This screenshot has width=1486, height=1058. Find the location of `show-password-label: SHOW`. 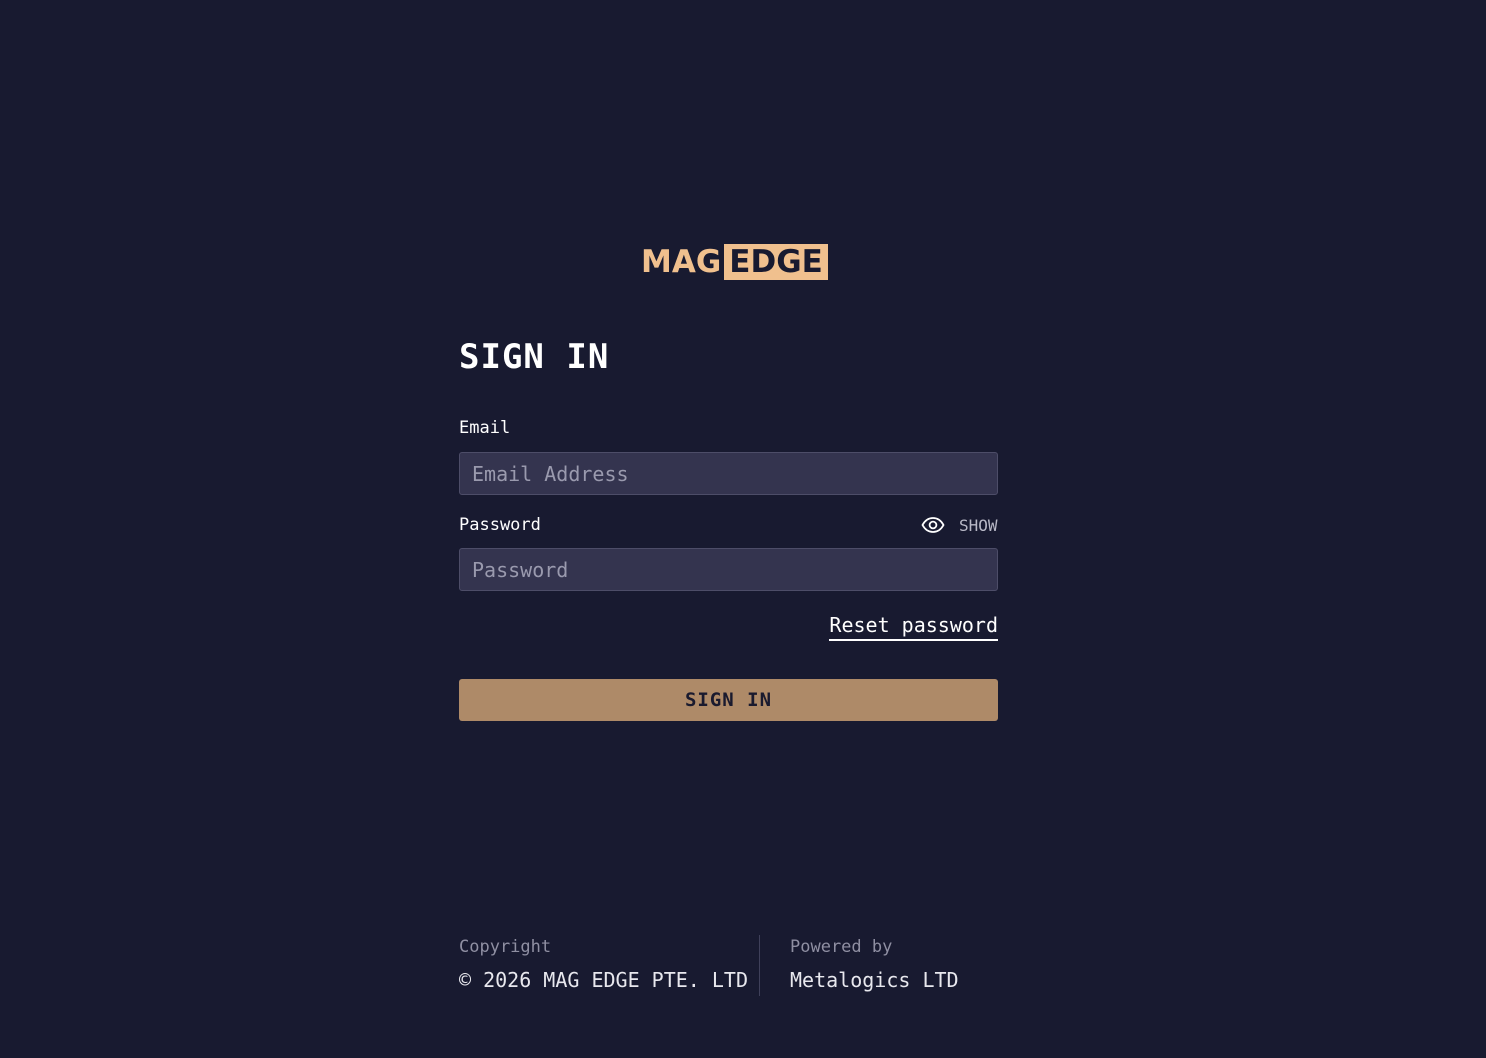

show-password-label: SHOW is located at coordinates (978, 525).